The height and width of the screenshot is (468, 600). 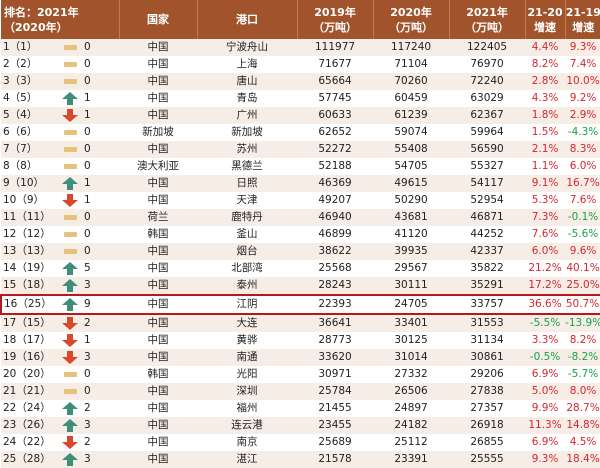 What do you see at coordinates (70, 251) in the screenshot?
I see `flat-bar-icon` at bounding box center [70, 251].